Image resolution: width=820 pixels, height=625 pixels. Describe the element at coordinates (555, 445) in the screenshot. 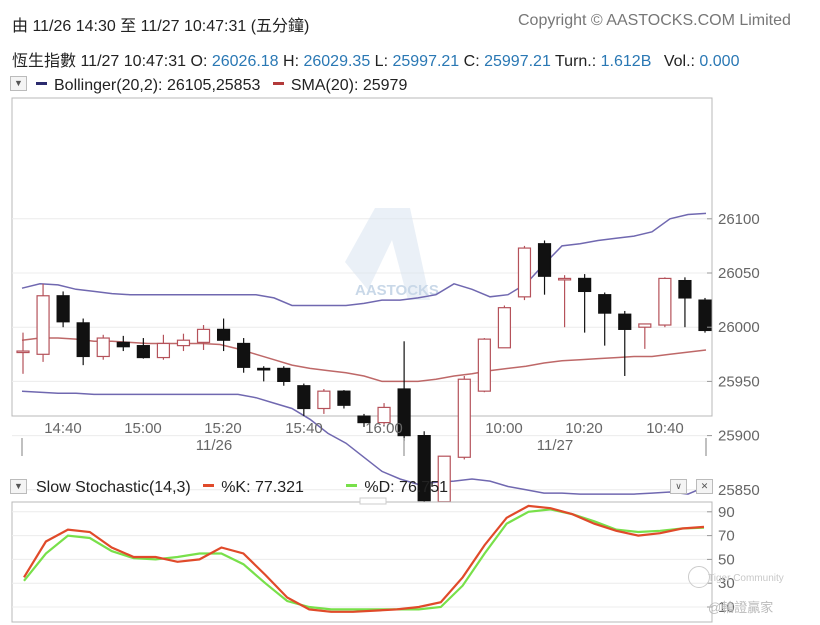

I see `date-axis-label: 11/27` at that location.